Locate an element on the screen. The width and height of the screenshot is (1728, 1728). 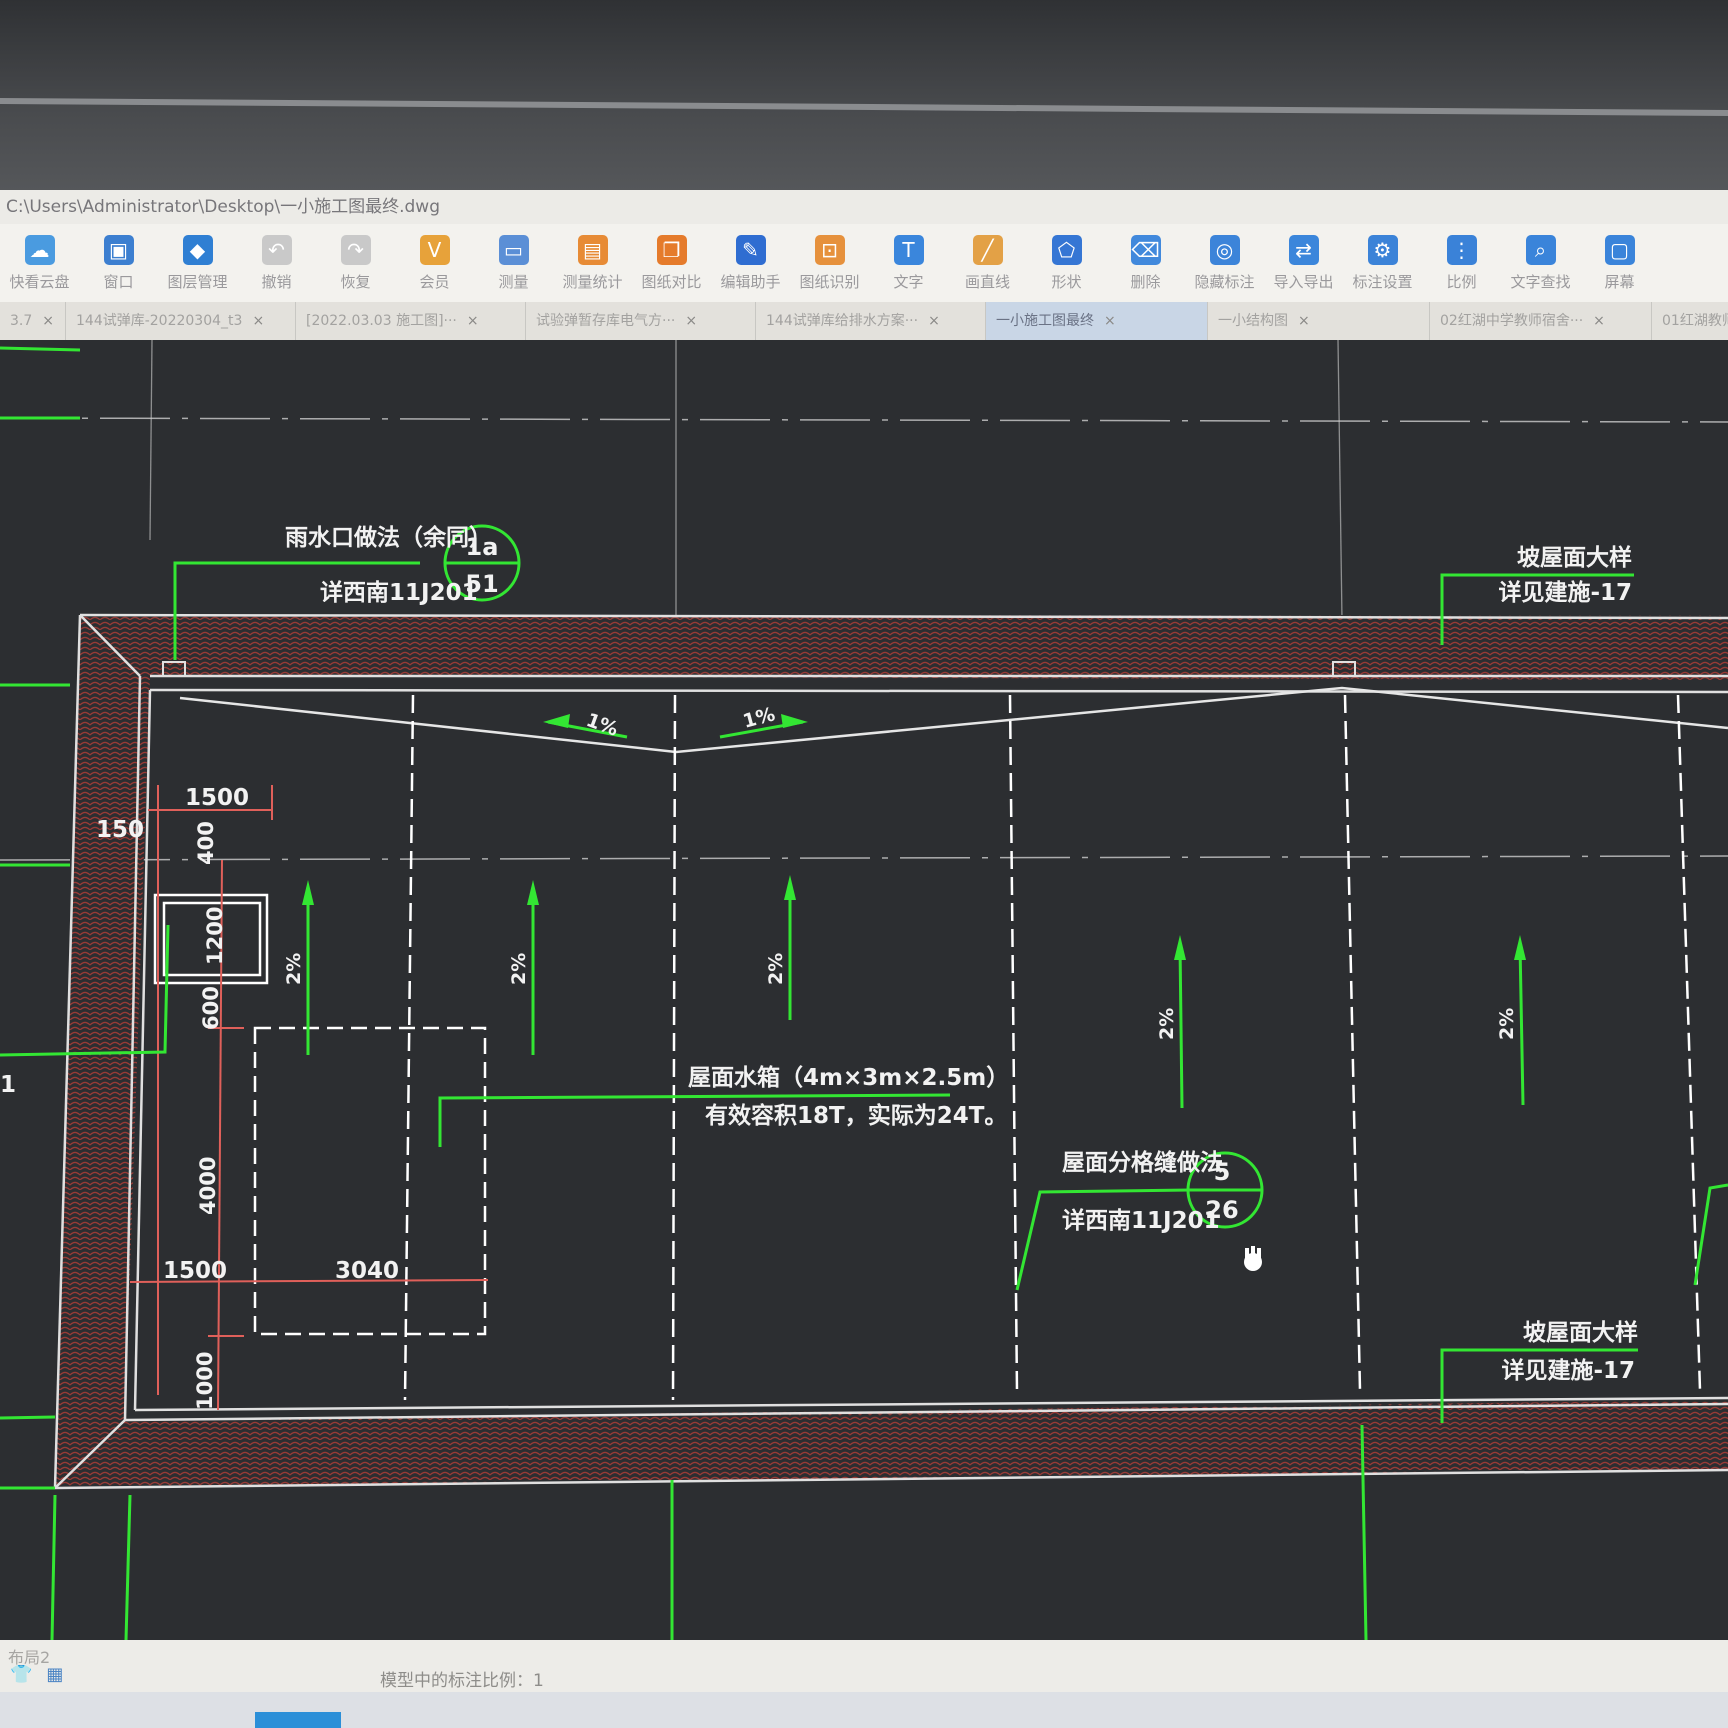
shirt-icon: 👕 is located at coordinates (21, 1674).